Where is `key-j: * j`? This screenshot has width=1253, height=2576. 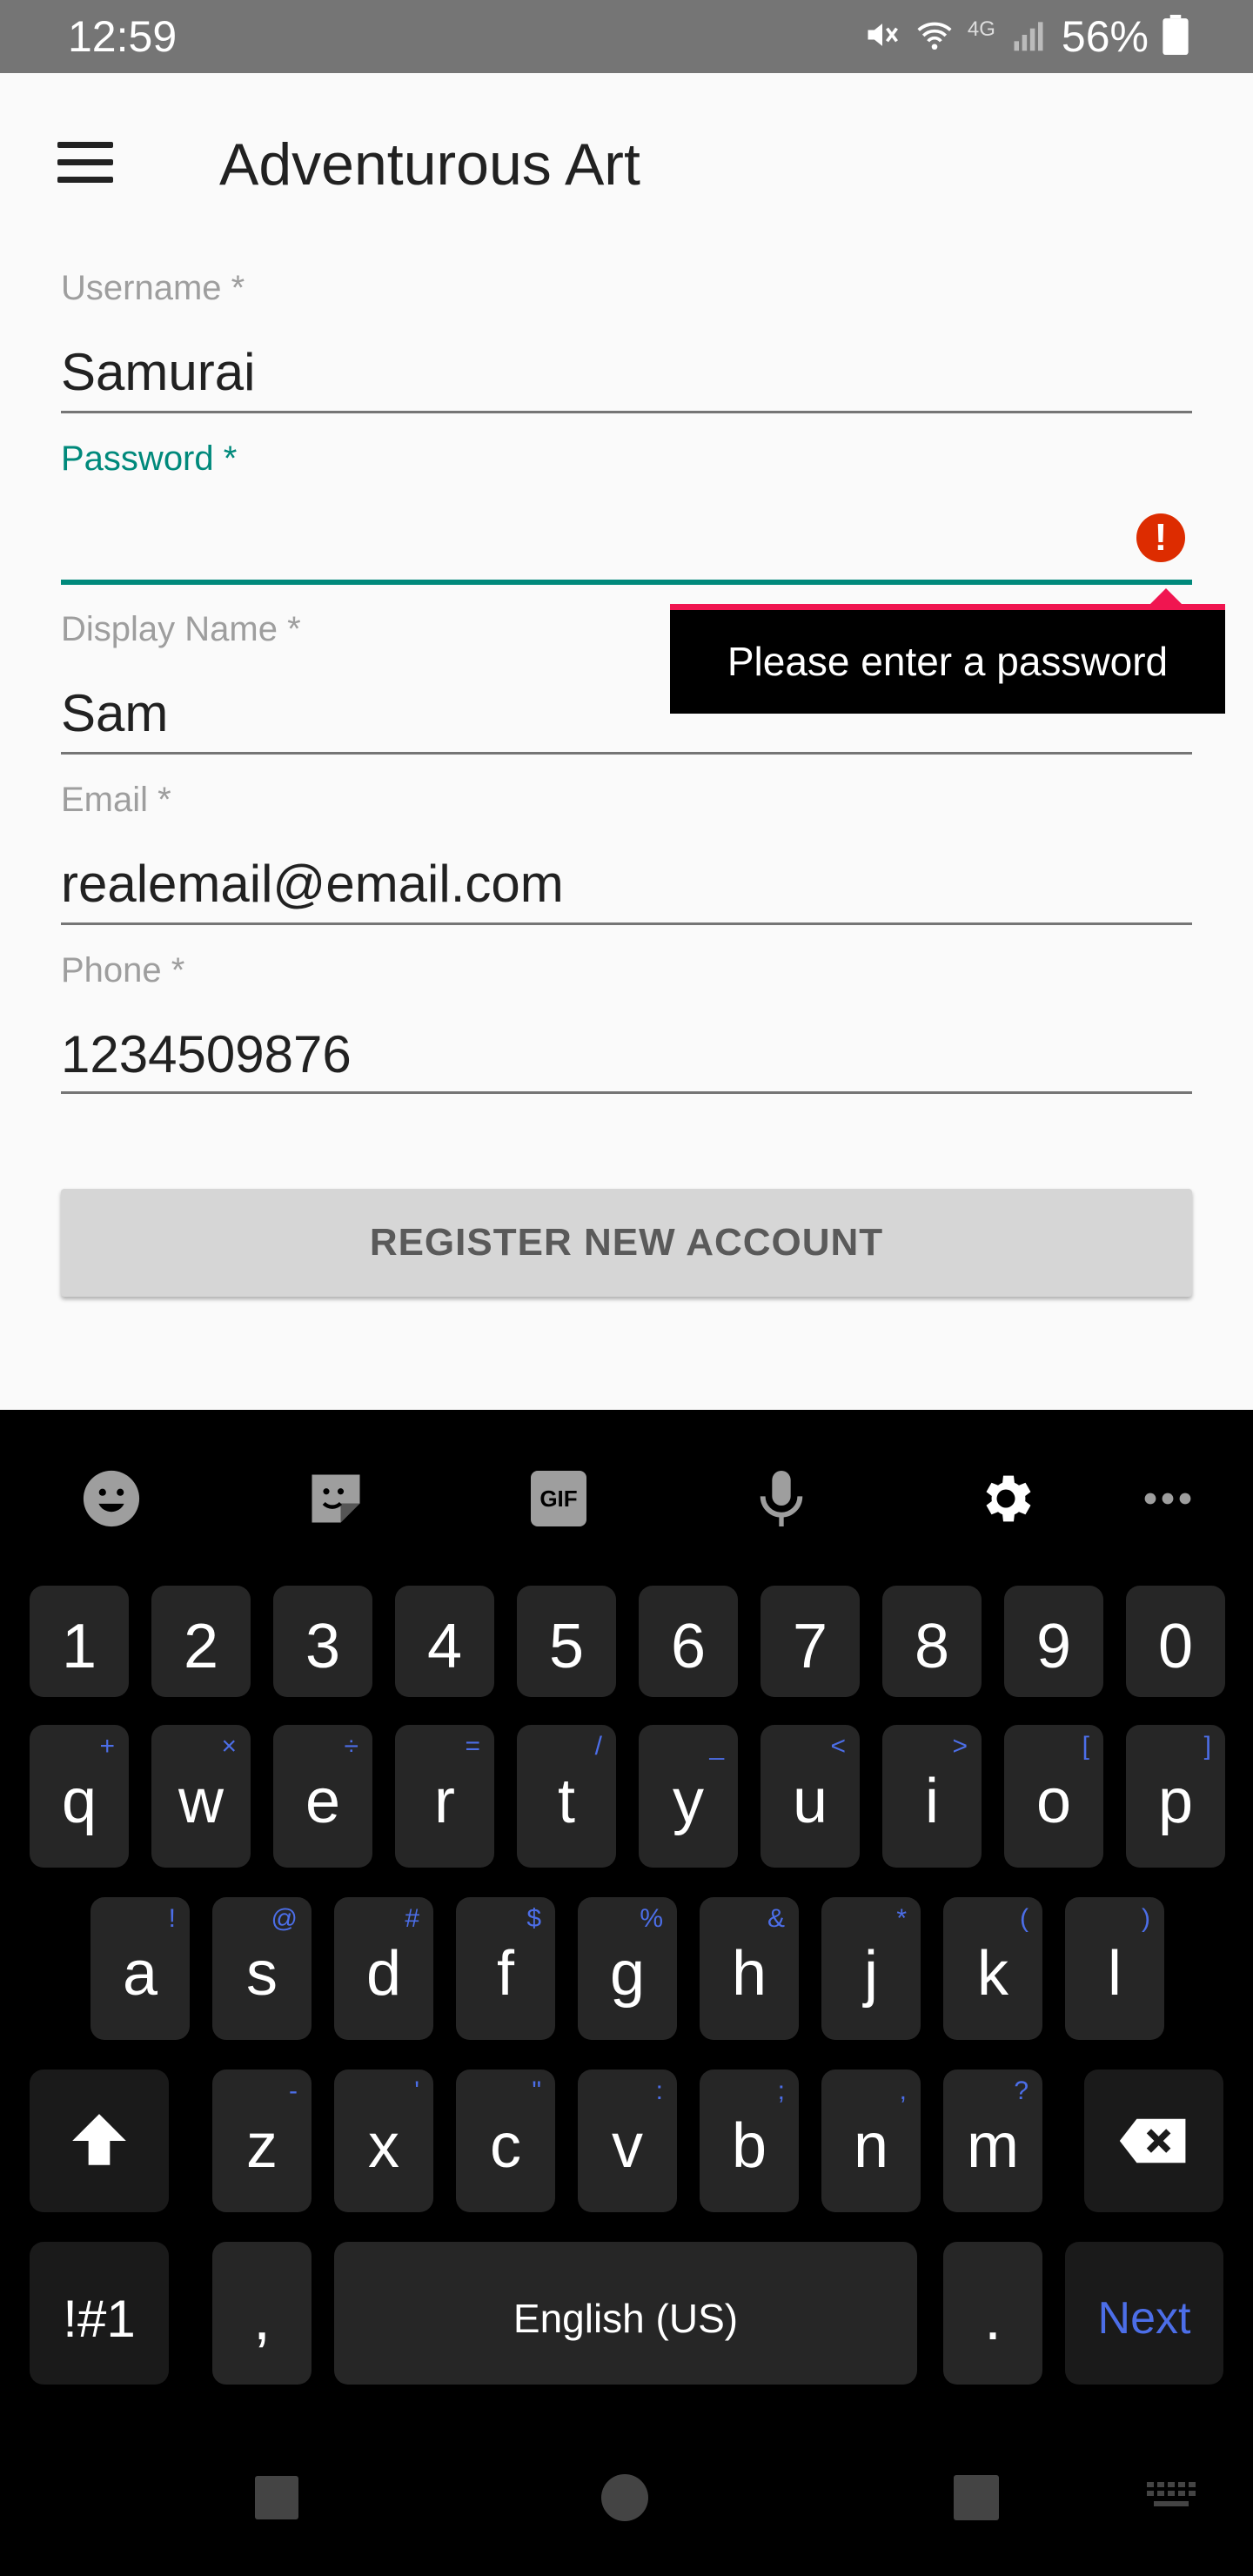
key-j: * j is located at coordinates (871, 1968).